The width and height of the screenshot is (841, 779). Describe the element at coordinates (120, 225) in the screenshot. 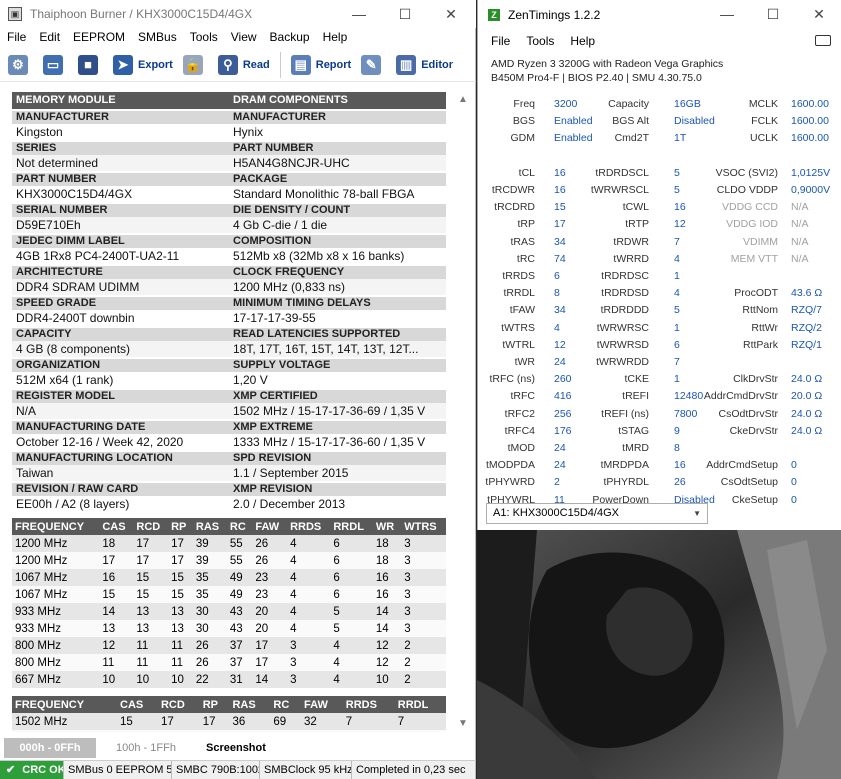

I see `field-value: D59E710Eh` at that location.